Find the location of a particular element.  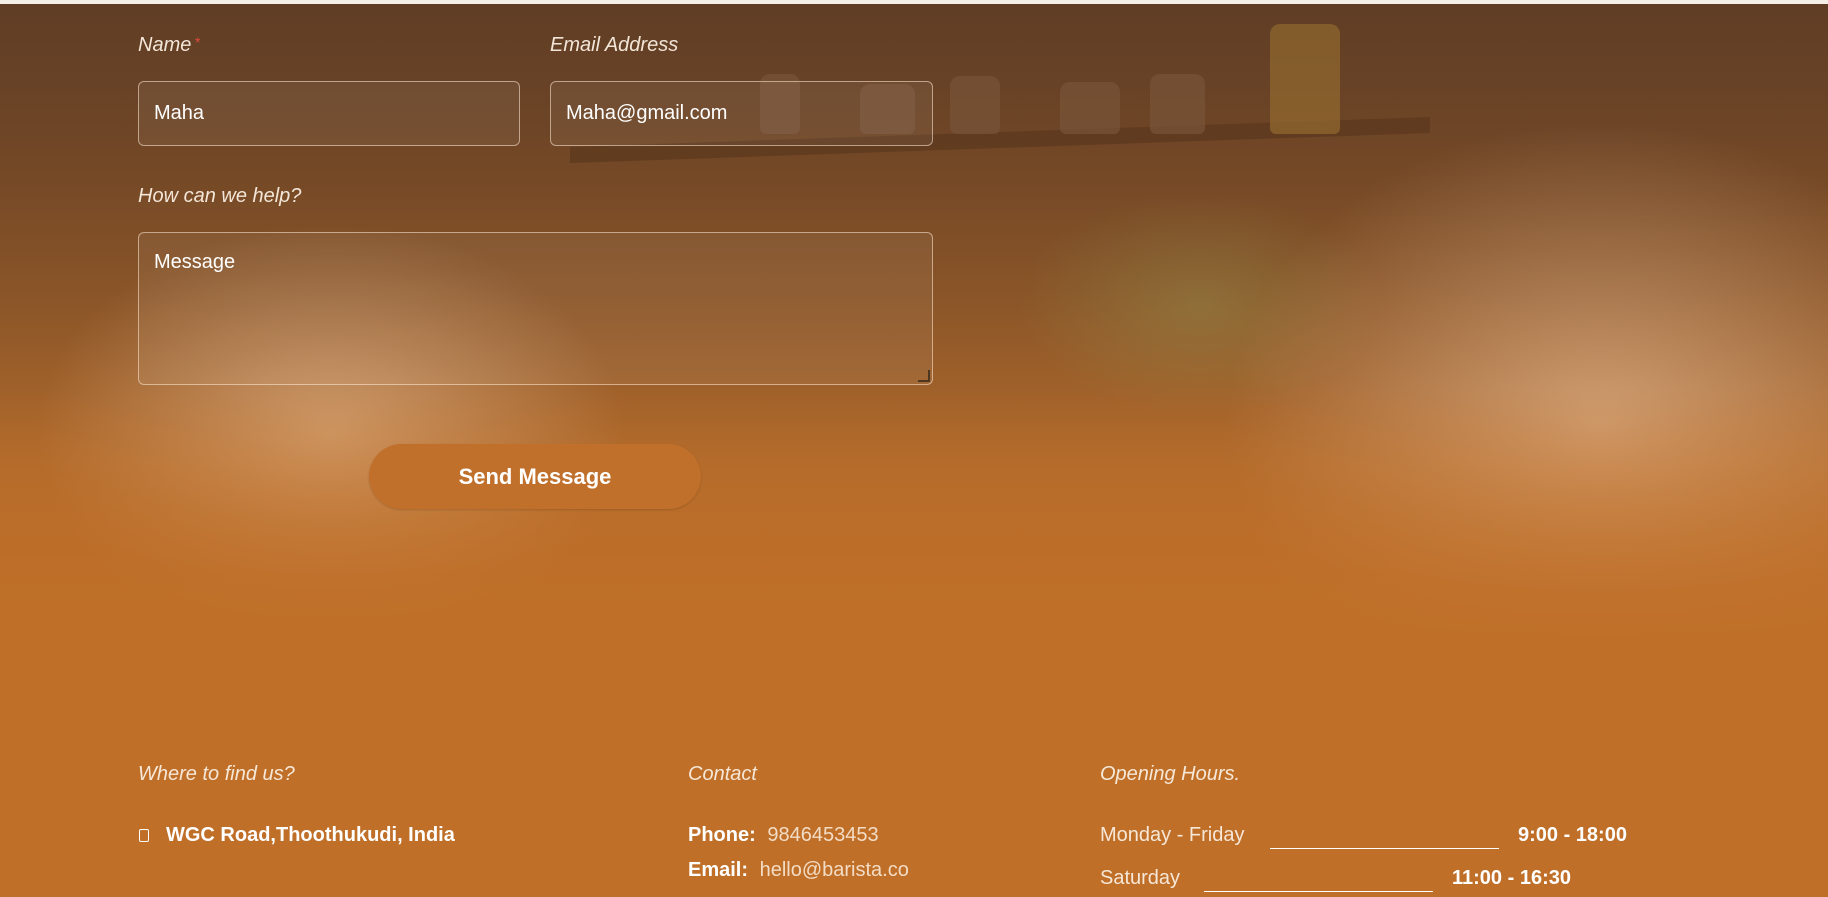

email-row: Email: hello@barista.co is located at coordinates (798, 870).